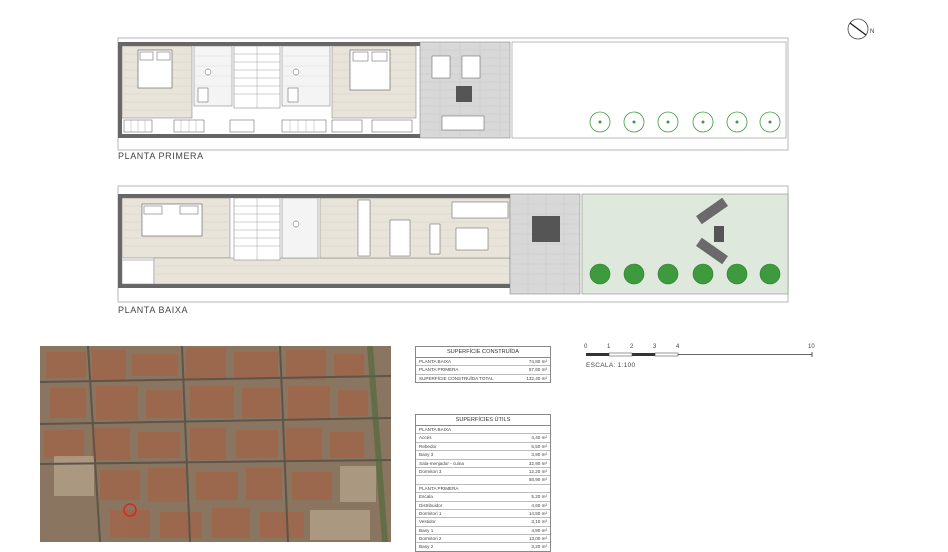 The image size is (948, 552). What do you see at coordinates (699, 354) in the screenshot?
I see `scale-bar-graphic` at bounding box center [699, 354].